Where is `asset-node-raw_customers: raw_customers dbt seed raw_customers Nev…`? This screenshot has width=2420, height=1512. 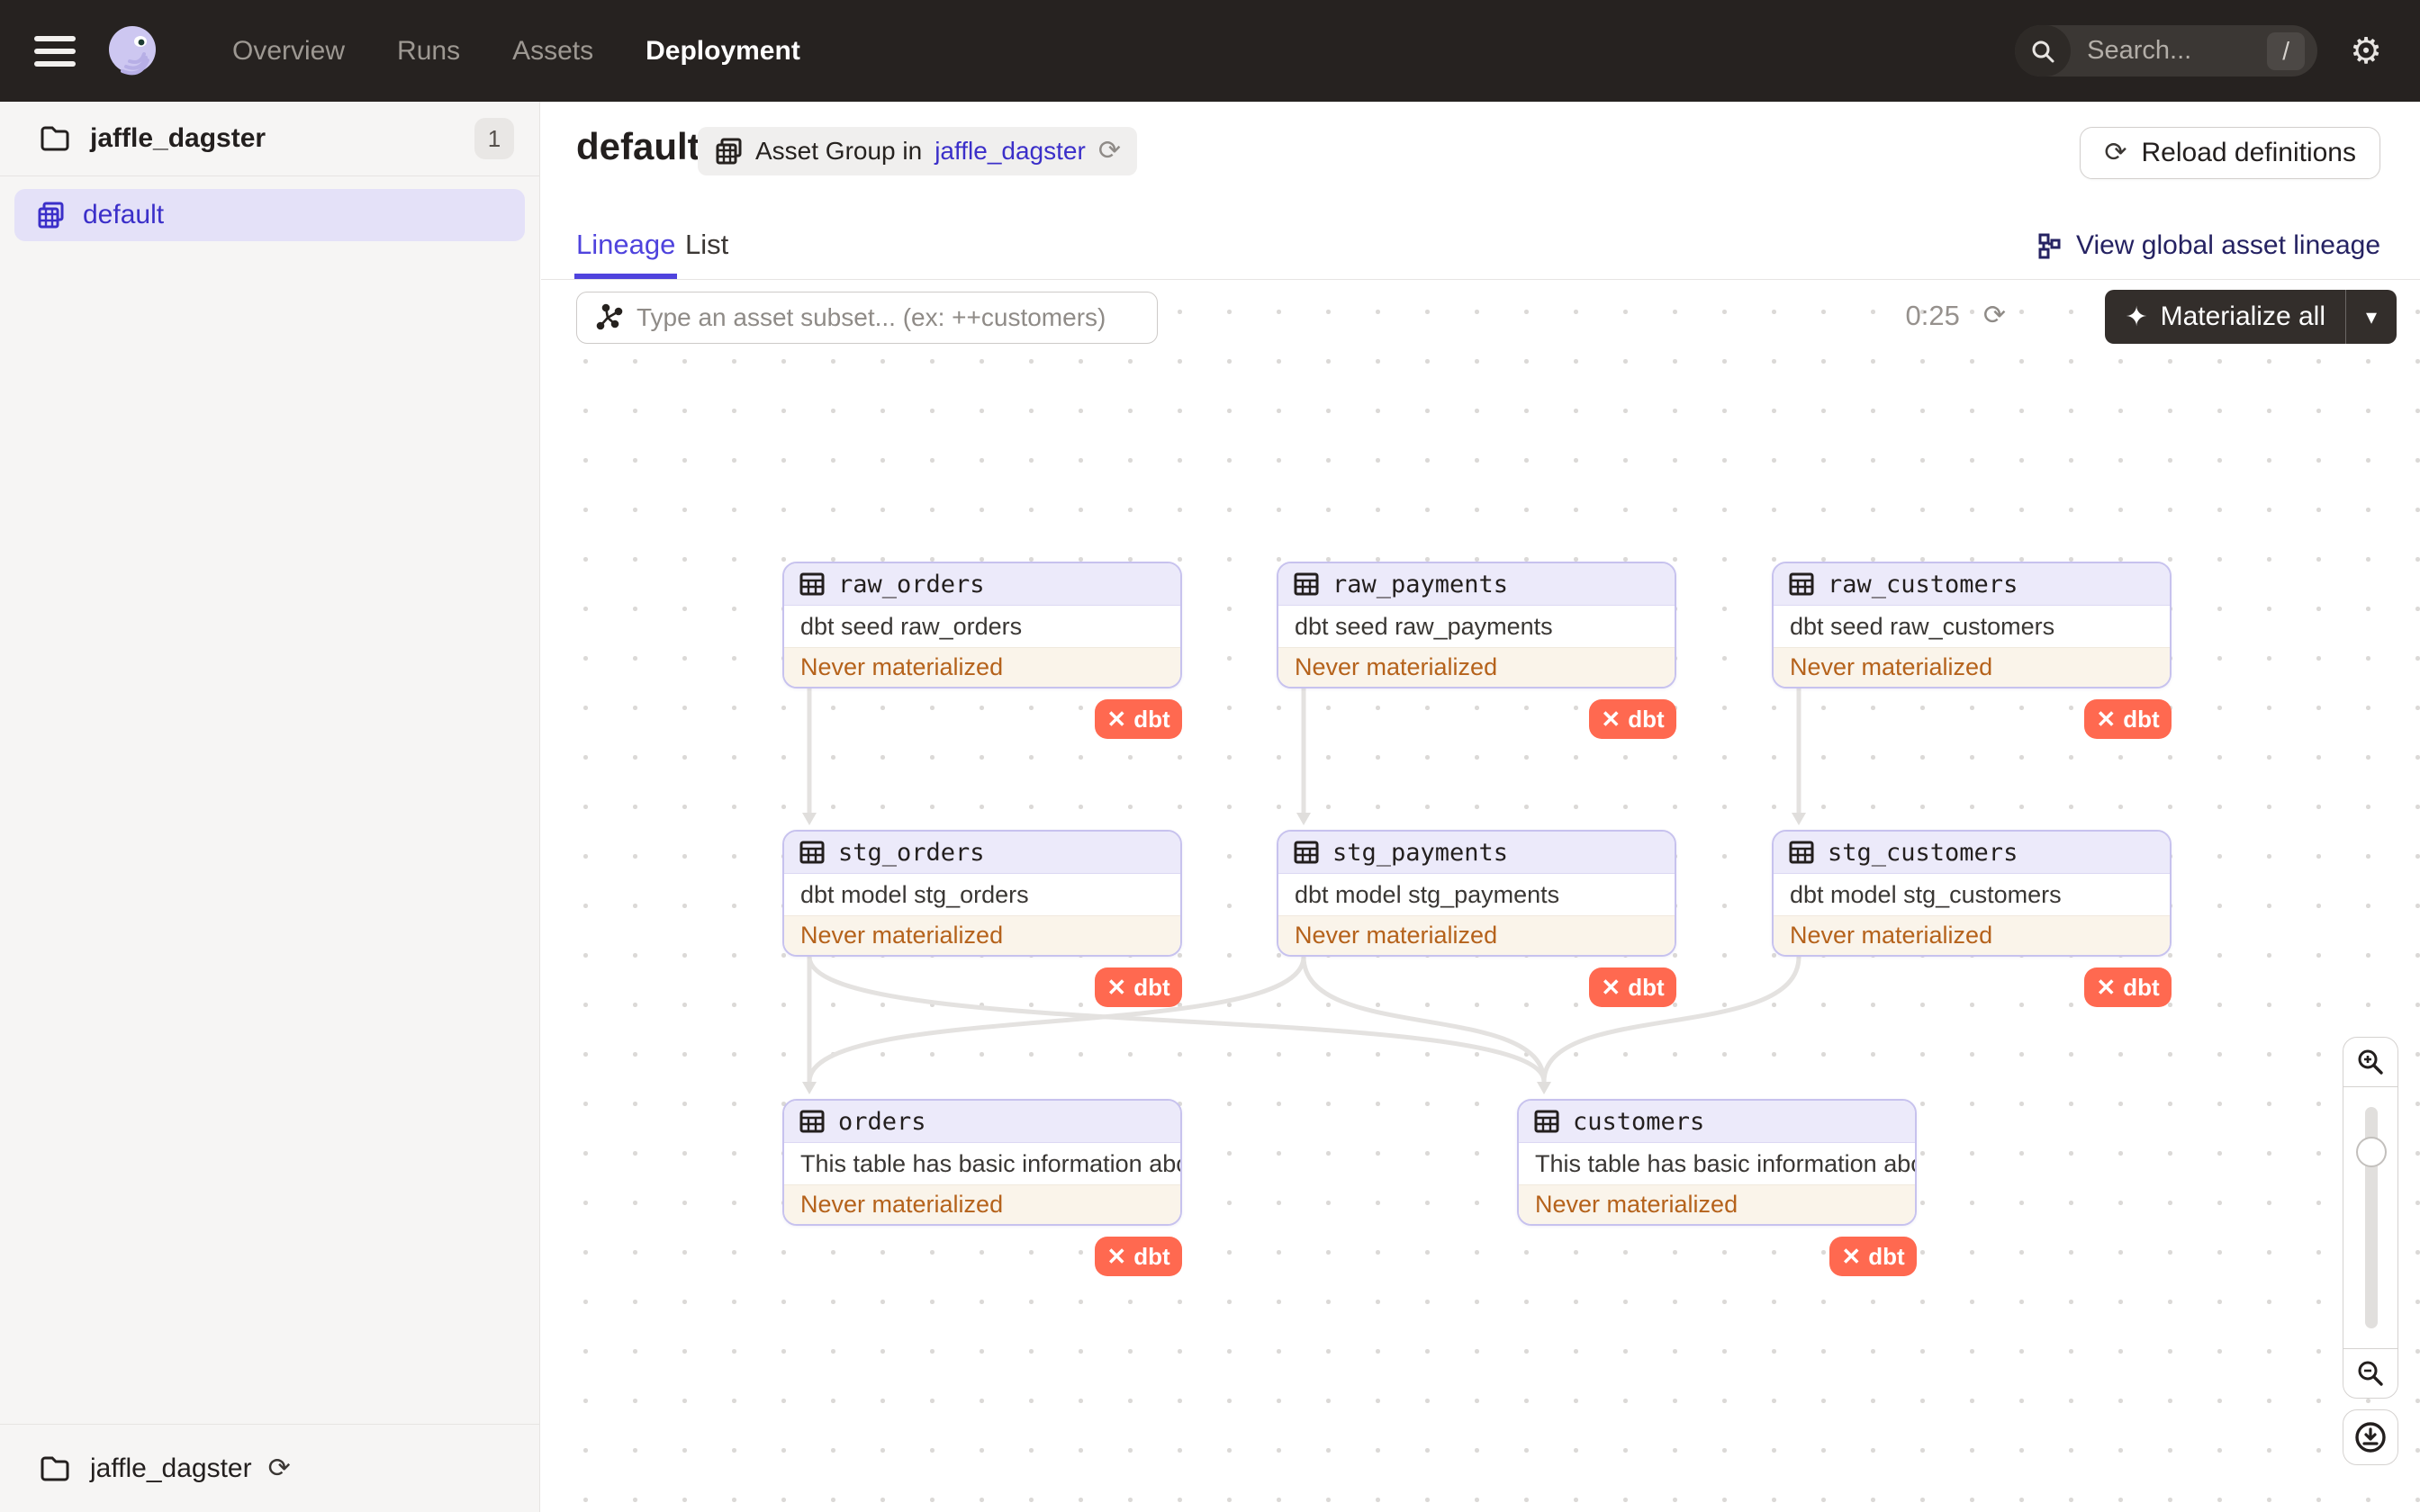 asset-node-raw_customers: raw_customers dbt seed raw_customers Nev… is located at coordinates (1972, 651).